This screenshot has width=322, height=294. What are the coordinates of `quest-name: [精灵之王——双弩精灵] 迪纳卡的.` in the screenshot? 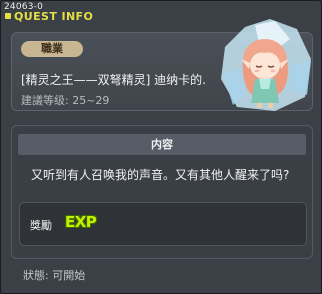 It's located at (113, 80).